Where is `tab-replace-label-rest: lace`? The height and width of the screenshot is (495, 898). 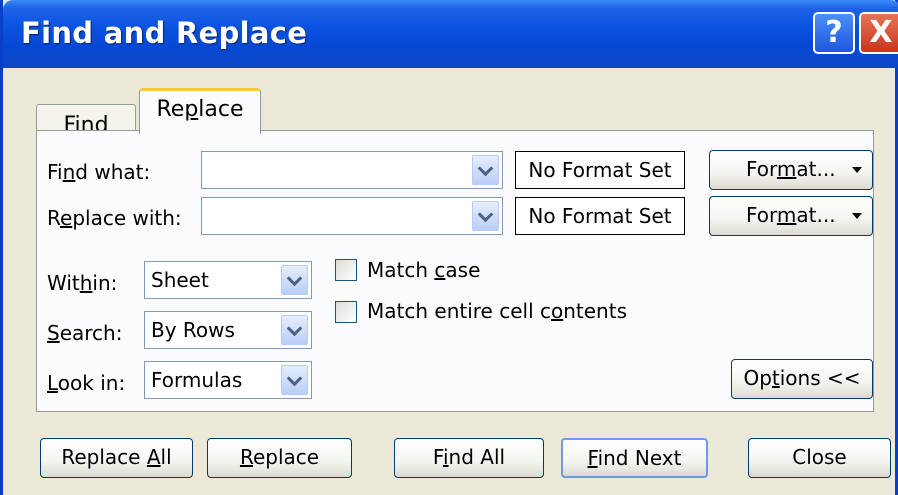
tab-replace-label-rest: lace is located at coordinates (221, 109).